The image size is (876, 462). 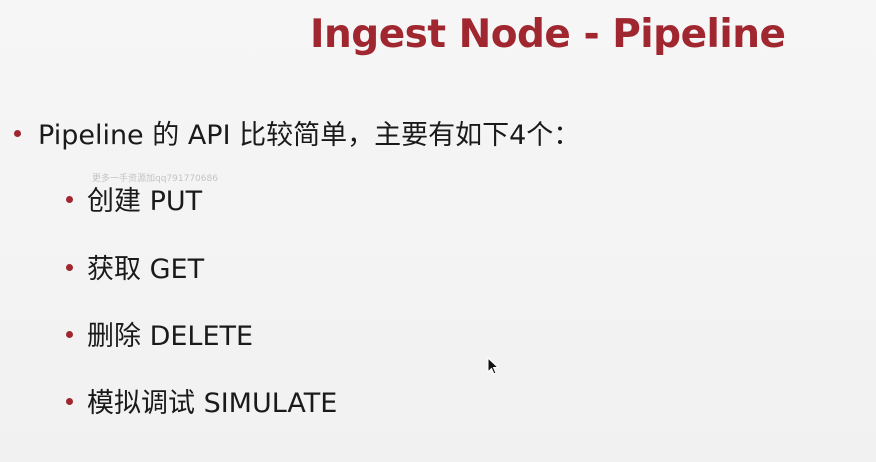 I want to click on main-bullet-text: Pipeline 的 API 比较简单，主要有如下4个：, so click(x=309, y=135).